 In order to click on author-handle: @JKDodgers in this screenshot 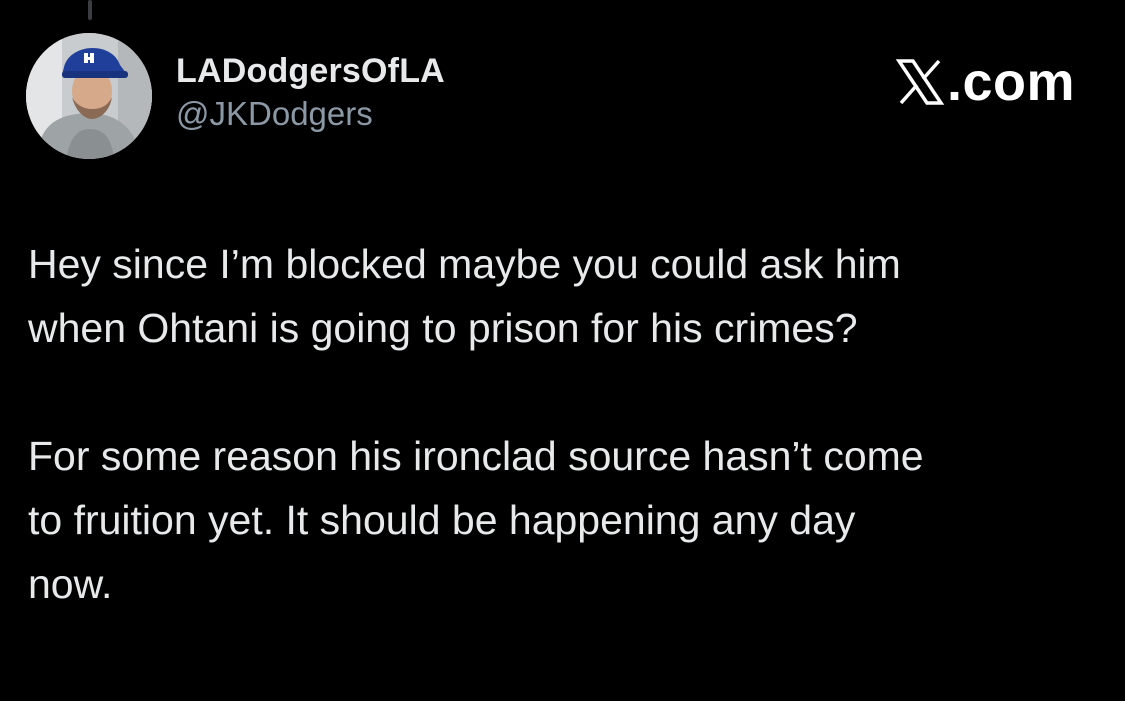, I will do `click(310, 114)`.